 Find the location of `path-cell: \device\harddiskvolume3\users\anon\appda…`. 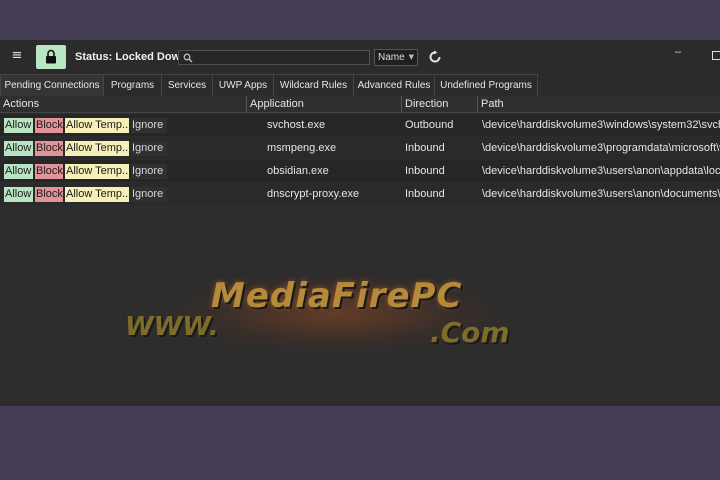

path-cell: \device\harddiskvolume3\users\anon\appda… is located at coordinates (601, 171).